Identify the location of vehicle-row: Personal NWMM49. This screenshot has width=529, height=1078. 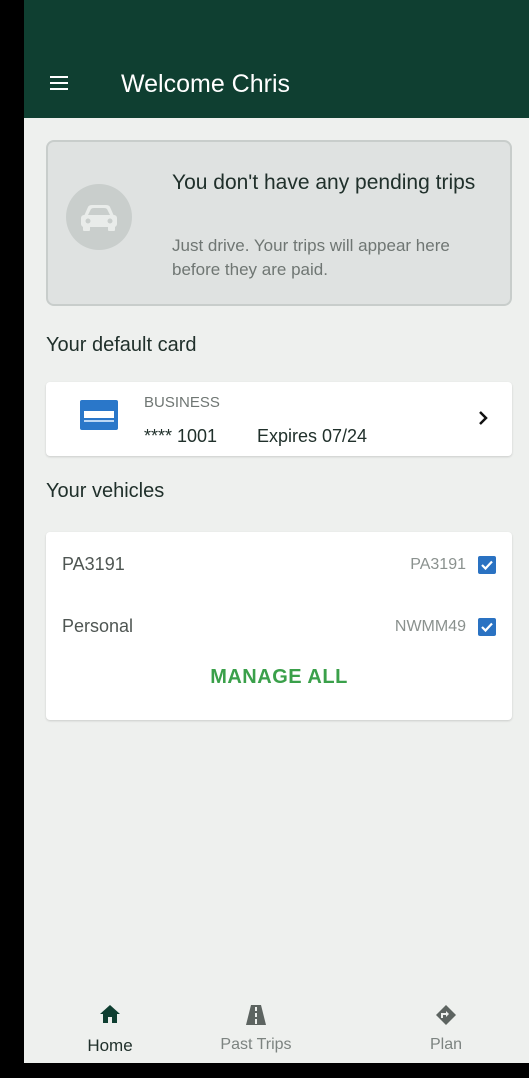
(279, 627).